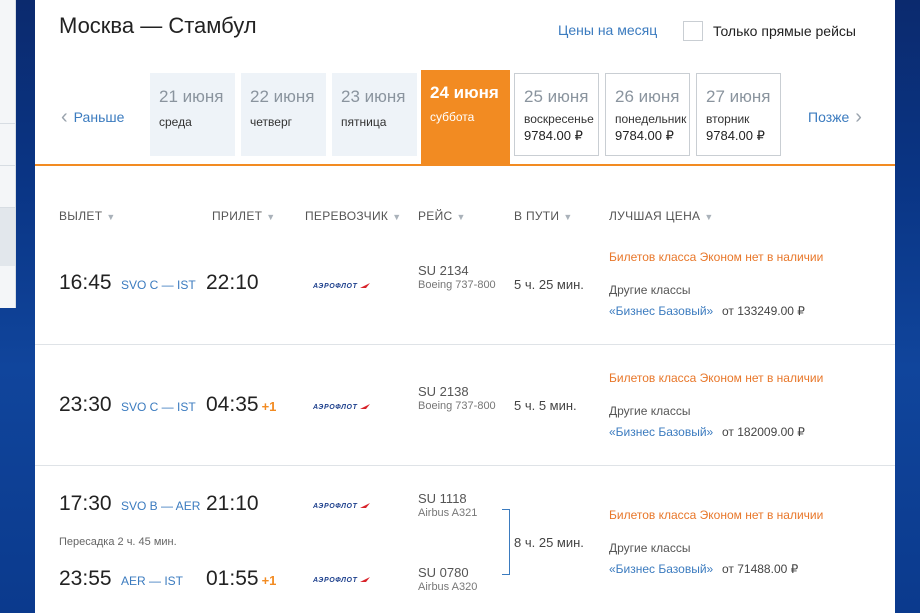 The width and height of the screenshot is (920, 613). Describe the element at coordinates (465, 165) in the screenshot. I see `selected-date-underline` at that location.